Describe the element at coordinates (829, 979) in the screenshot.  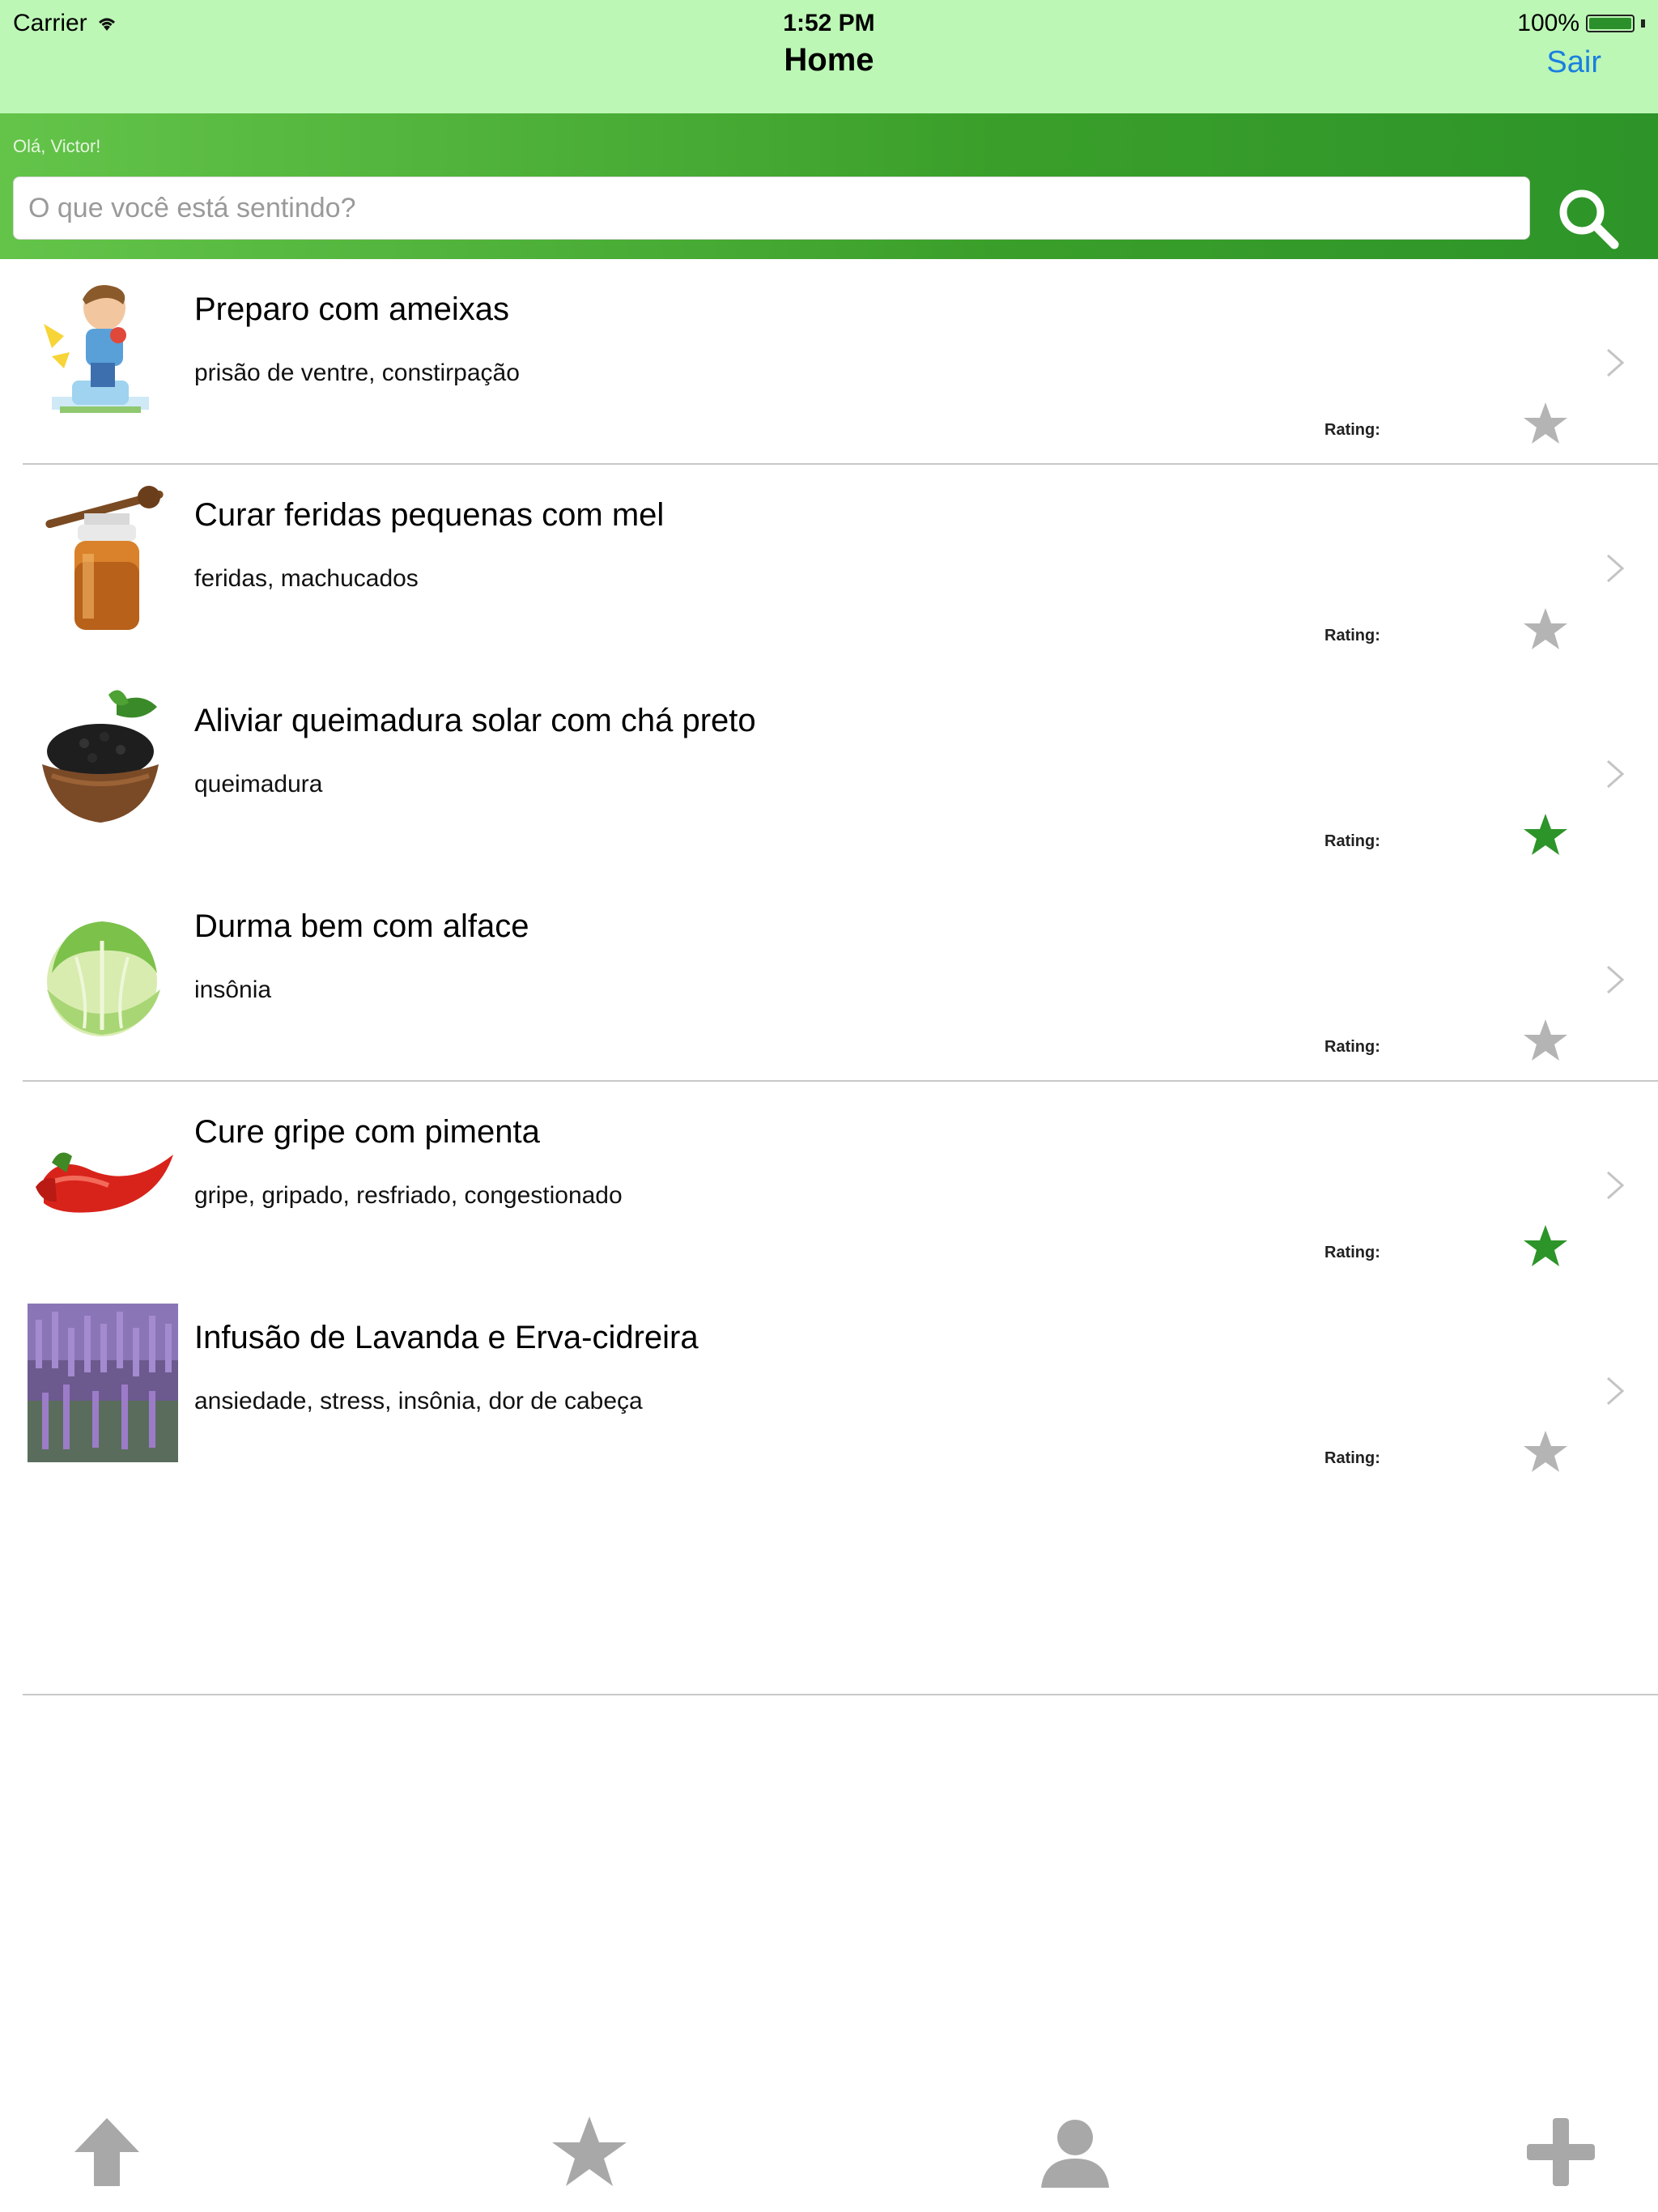
I see `list-item: Durma bem com alface insônia Rating:` at that location.